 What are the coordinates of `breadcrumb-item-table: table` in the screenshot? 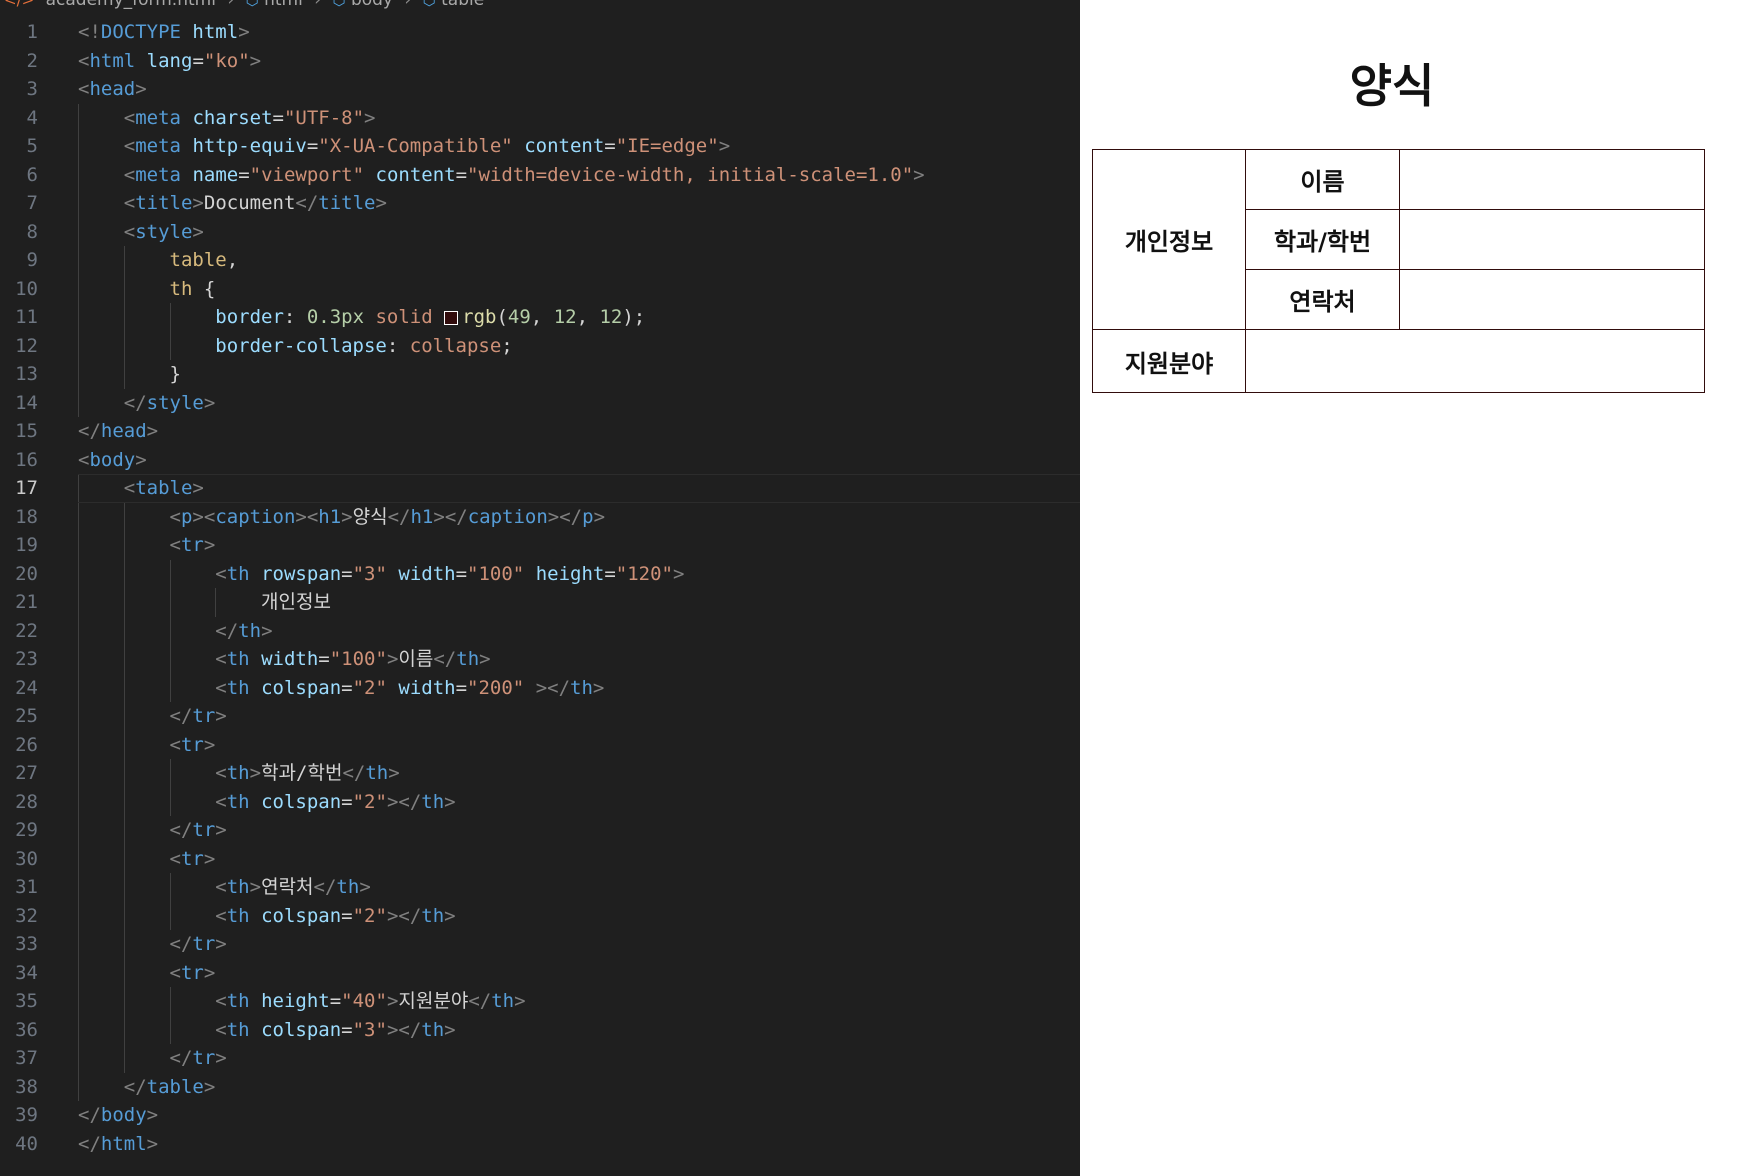 It's located at (462, 5).